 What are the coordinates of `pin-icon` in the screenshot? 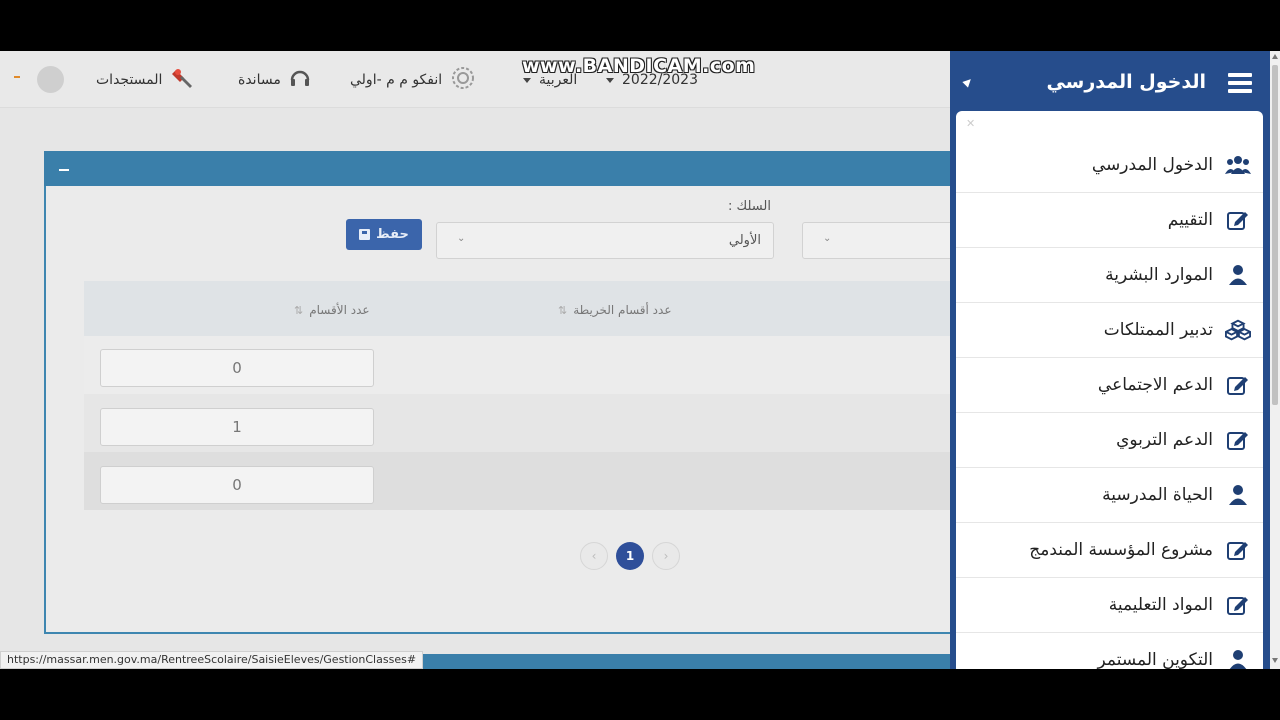 It's located at (183, 80).